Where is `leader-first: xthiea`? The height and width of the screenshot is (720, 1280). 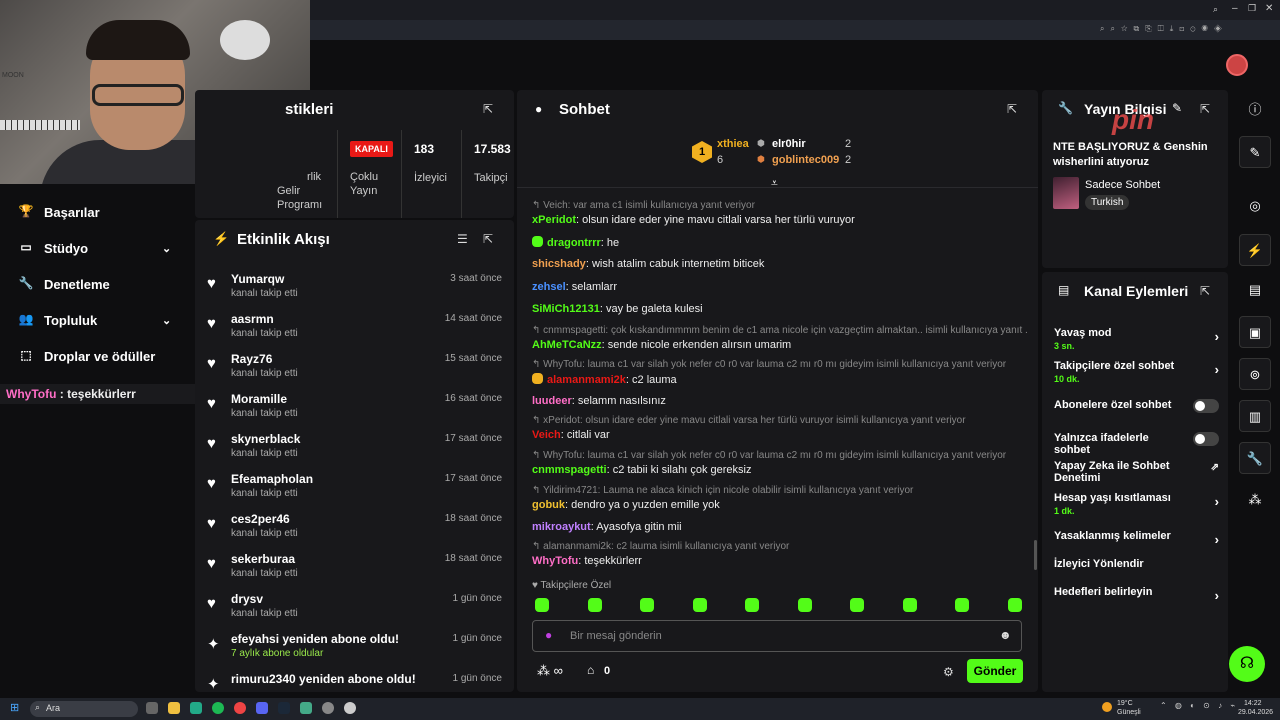
leader-first: xthiea is located at coordinates (733, 144).